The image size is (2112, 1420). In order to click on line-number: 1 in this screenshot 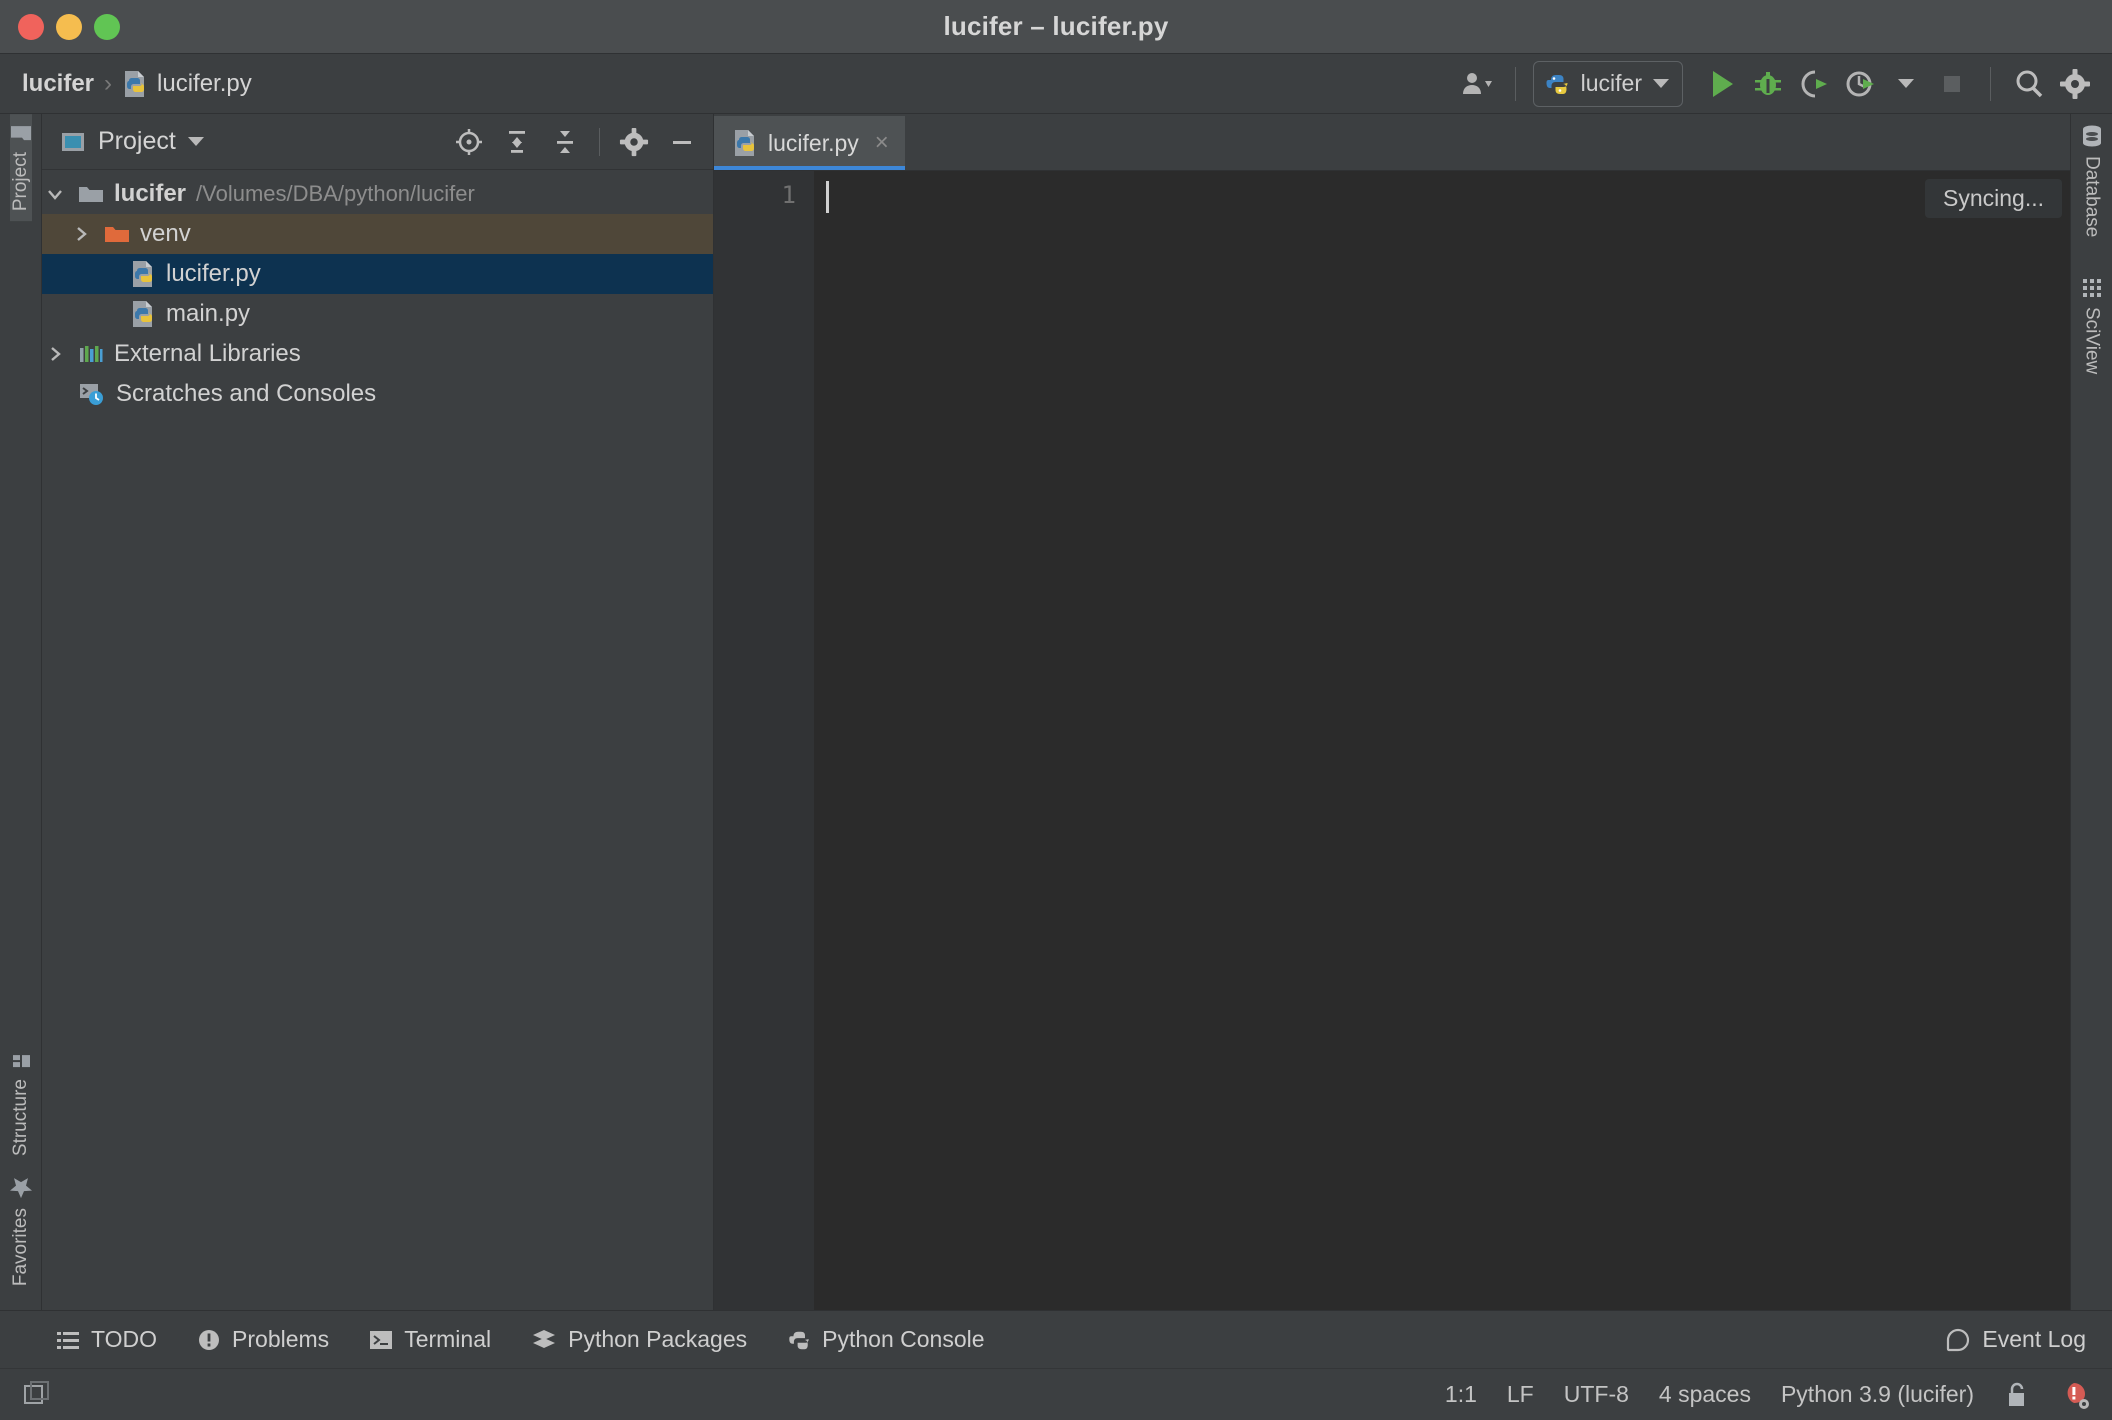, I will do `click(788, 195)`.